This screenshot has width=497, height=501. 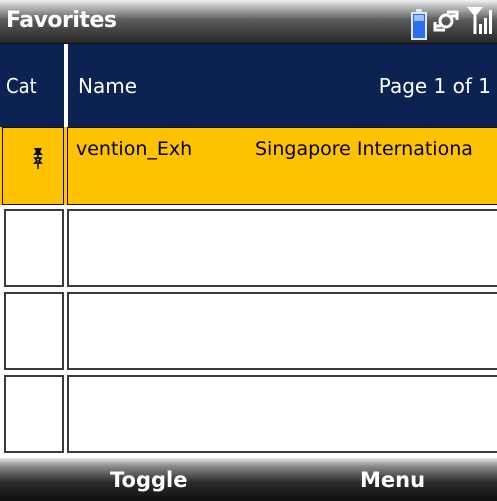 I want to click on column-header-name: Name, so click(x=107, y=86).